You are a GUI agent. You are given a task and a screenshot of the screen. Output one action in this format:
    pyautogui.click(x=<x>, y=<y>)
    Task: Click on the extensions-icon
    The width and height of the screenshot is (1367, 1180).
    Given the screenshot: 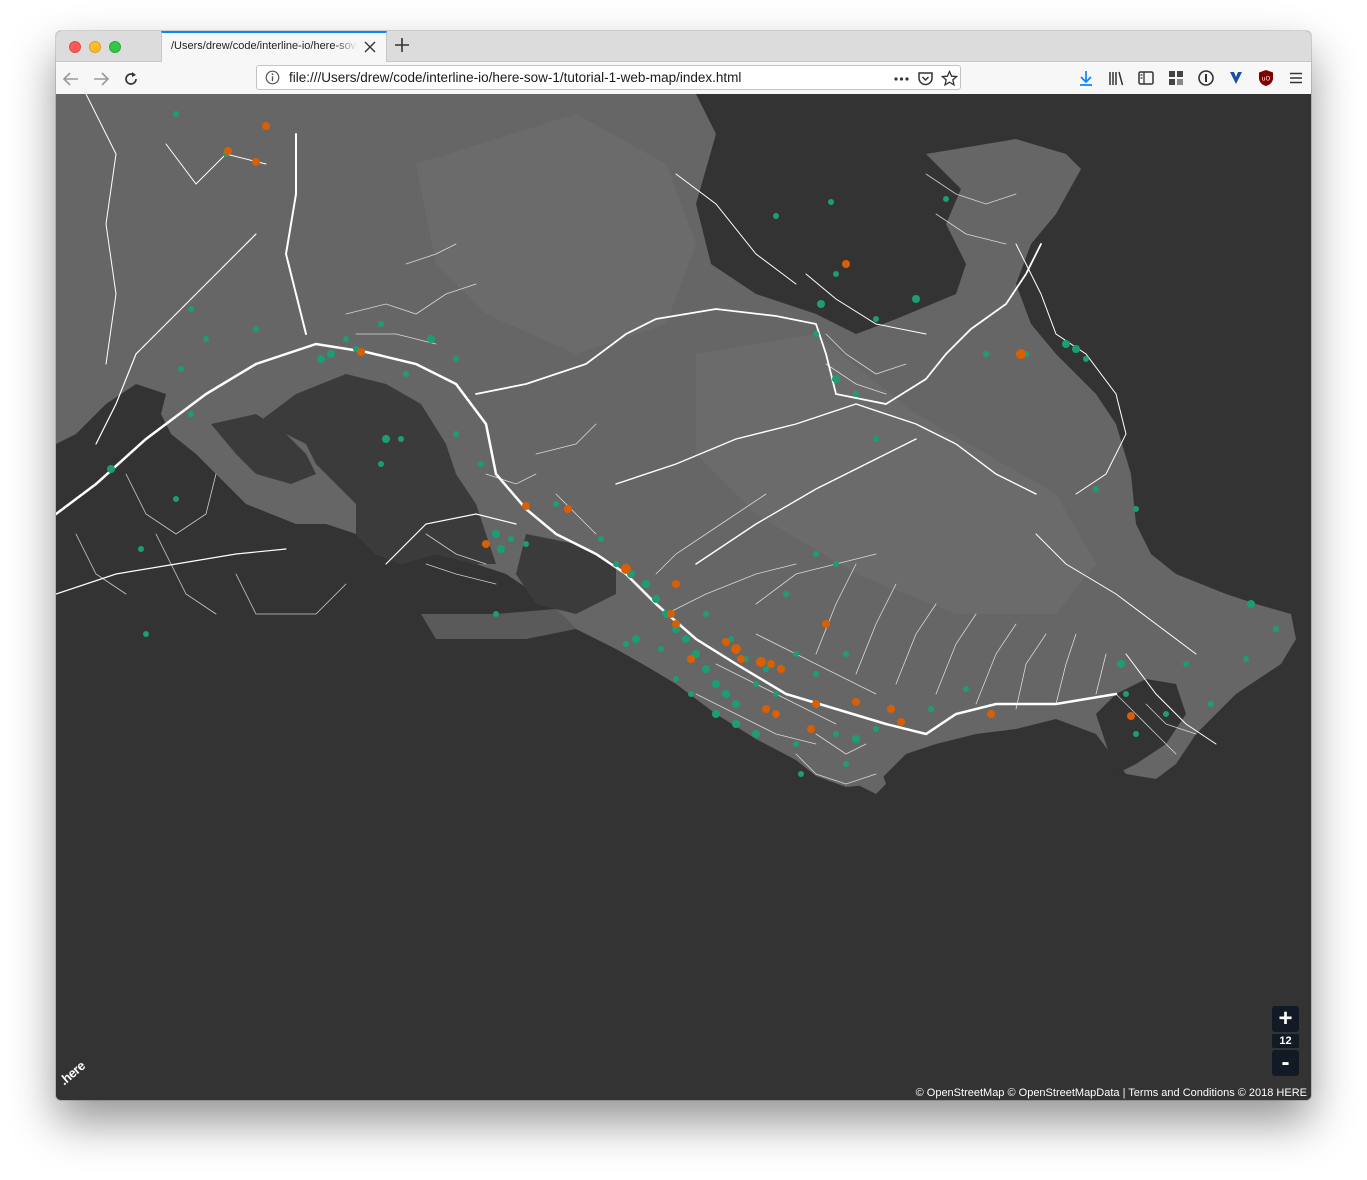 What is the action you would take?
    pyautogui.click(x=1176, y=78)
    